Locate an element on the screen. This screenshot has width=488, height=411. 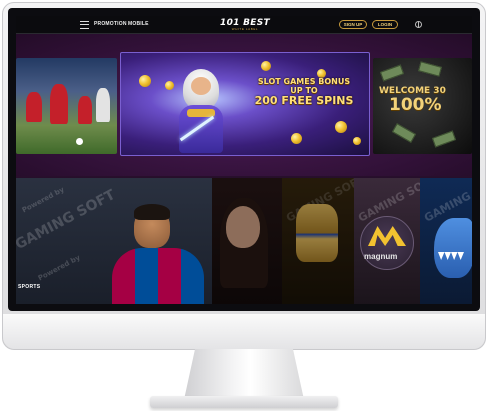
tile-slots: GAMING SOFT is located at coordinates (318, 241).